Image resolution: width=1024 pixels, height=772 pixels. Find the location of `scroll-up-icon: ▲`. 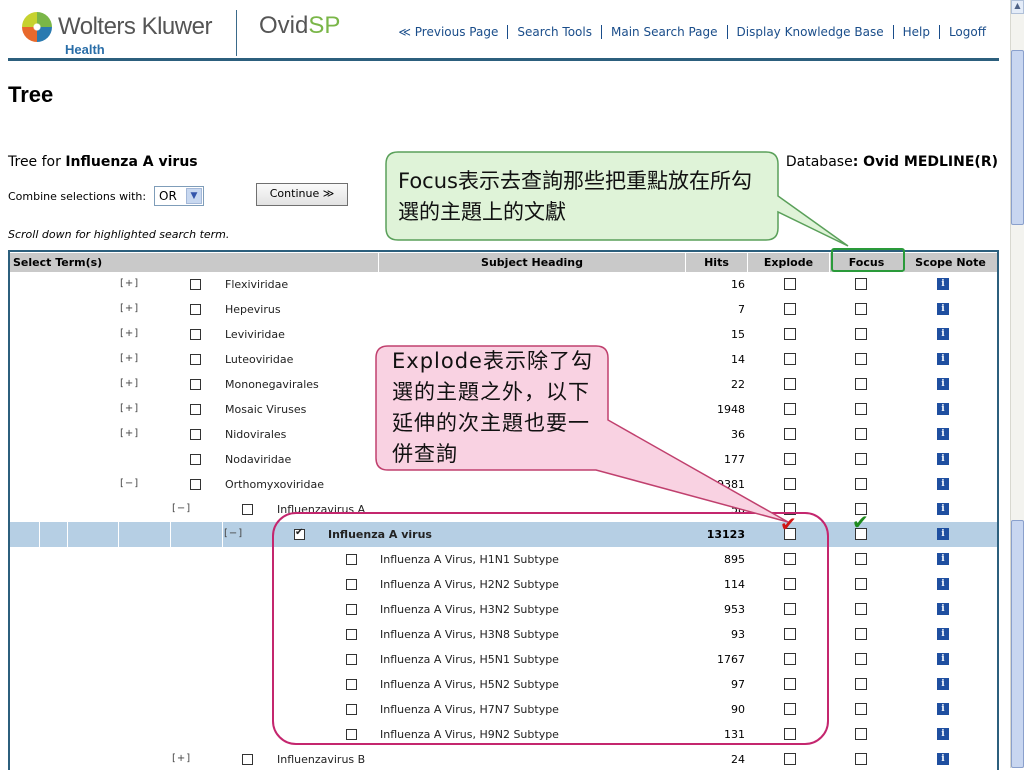

scroll-up-icon: ▲ is located at coordinates (1017, 7).